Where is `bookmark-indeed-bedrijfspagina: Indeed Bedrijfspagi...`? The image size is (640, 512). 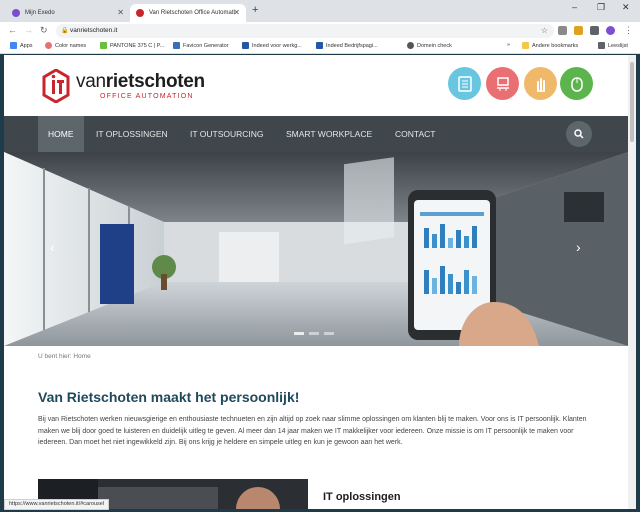 bookmark-indeed-bedrijfspagina: Indeed Bedrijfspagi... is located at coordinates (347, 45).